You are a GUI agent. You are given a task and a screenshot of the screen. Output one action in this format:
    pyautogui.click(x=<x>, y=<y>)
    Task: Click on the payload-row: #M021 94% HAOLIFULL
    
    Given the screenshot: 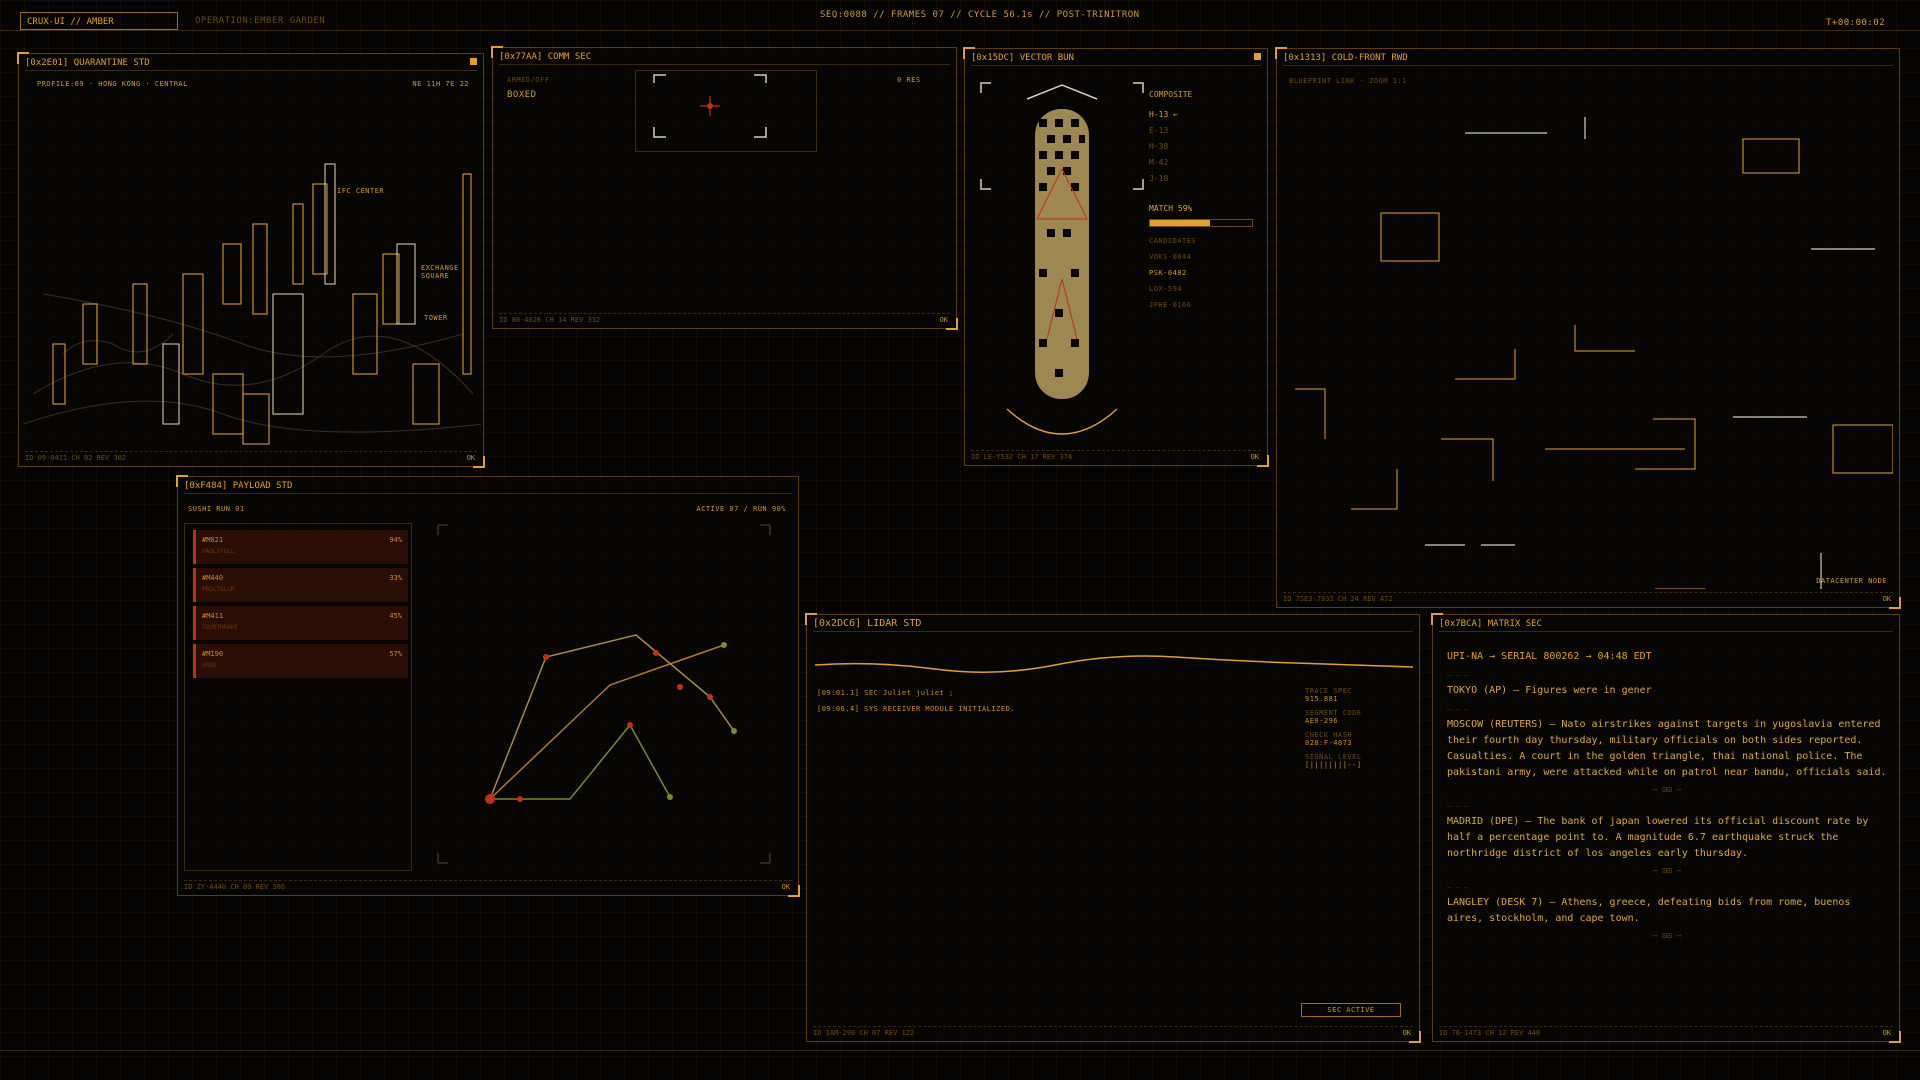 What is the action you would take?
    pyautogui.click(x=300, y=547)
    